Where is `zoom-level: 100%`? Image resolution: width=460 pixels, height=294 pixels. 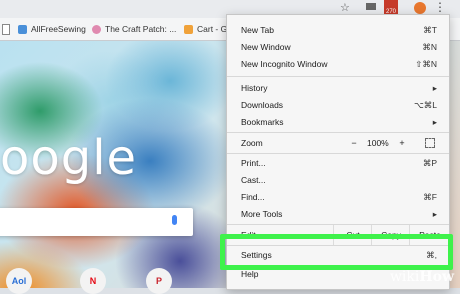
zoom-level: 100% is located at coordinates (378, 143).